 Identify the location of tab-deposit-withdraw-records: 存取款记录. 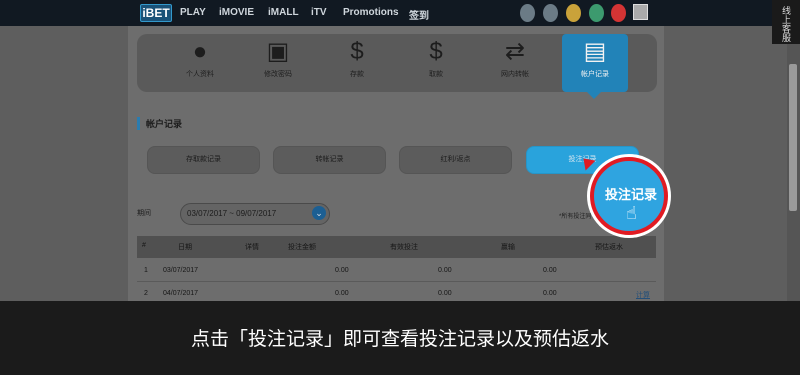
(203, 160).